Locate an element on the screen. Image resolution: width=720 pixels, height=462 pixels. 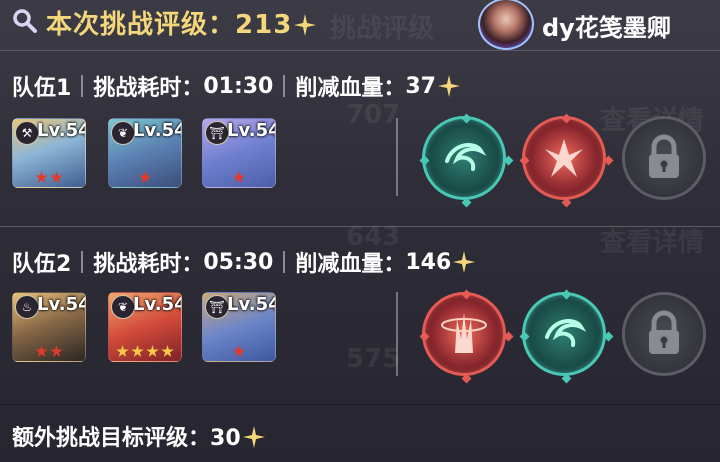
extra-goal-label: 额外挑战目标评级： is located at coordinates (111, 438).